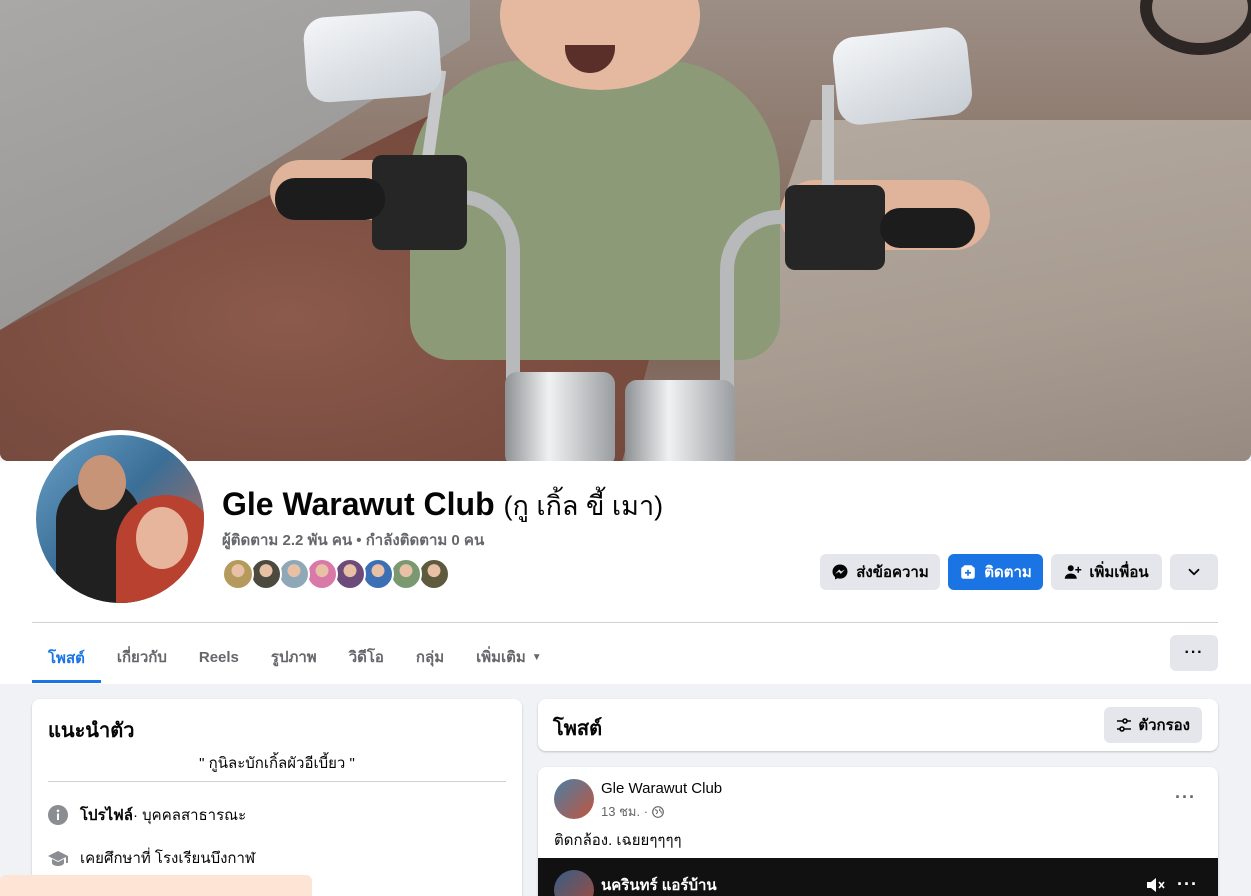 Image resolution: width=1251 pixels, height=896 pixels. I want to click on cover-switch-right, so click(835, 227).